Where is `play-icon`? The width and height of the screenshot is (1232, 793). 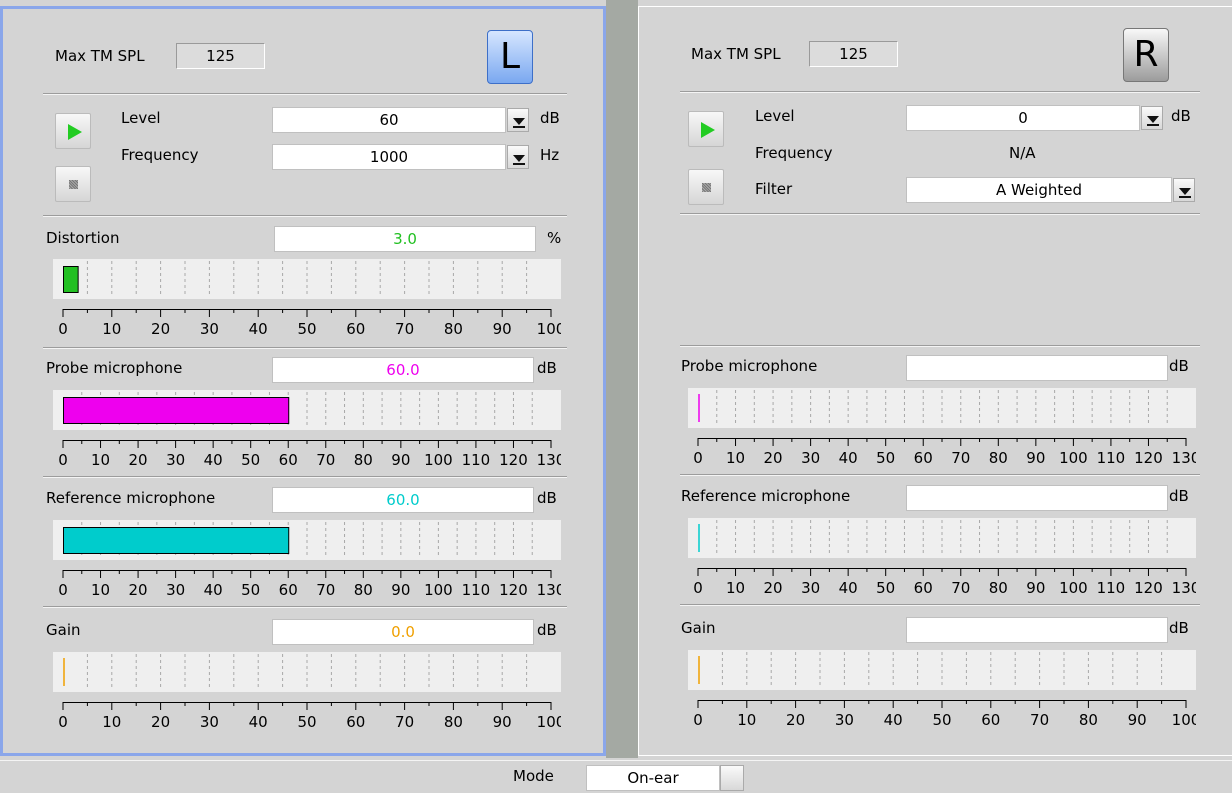 play-icon is located at coordinates (708, 130).